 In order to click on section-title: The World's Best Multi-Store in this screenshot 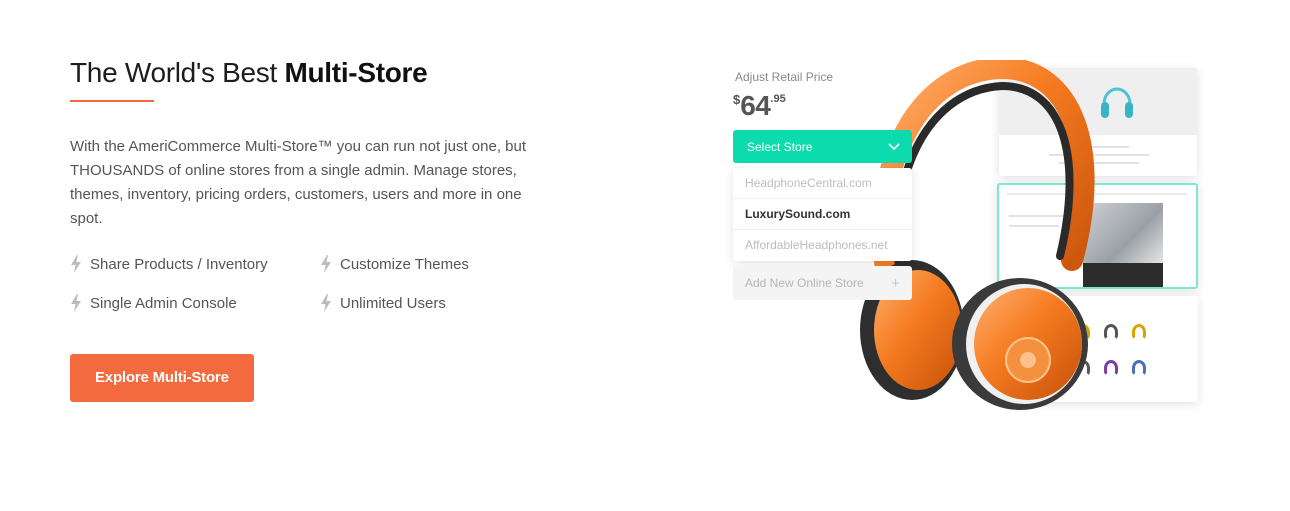, I will do `click(320, 73)`.